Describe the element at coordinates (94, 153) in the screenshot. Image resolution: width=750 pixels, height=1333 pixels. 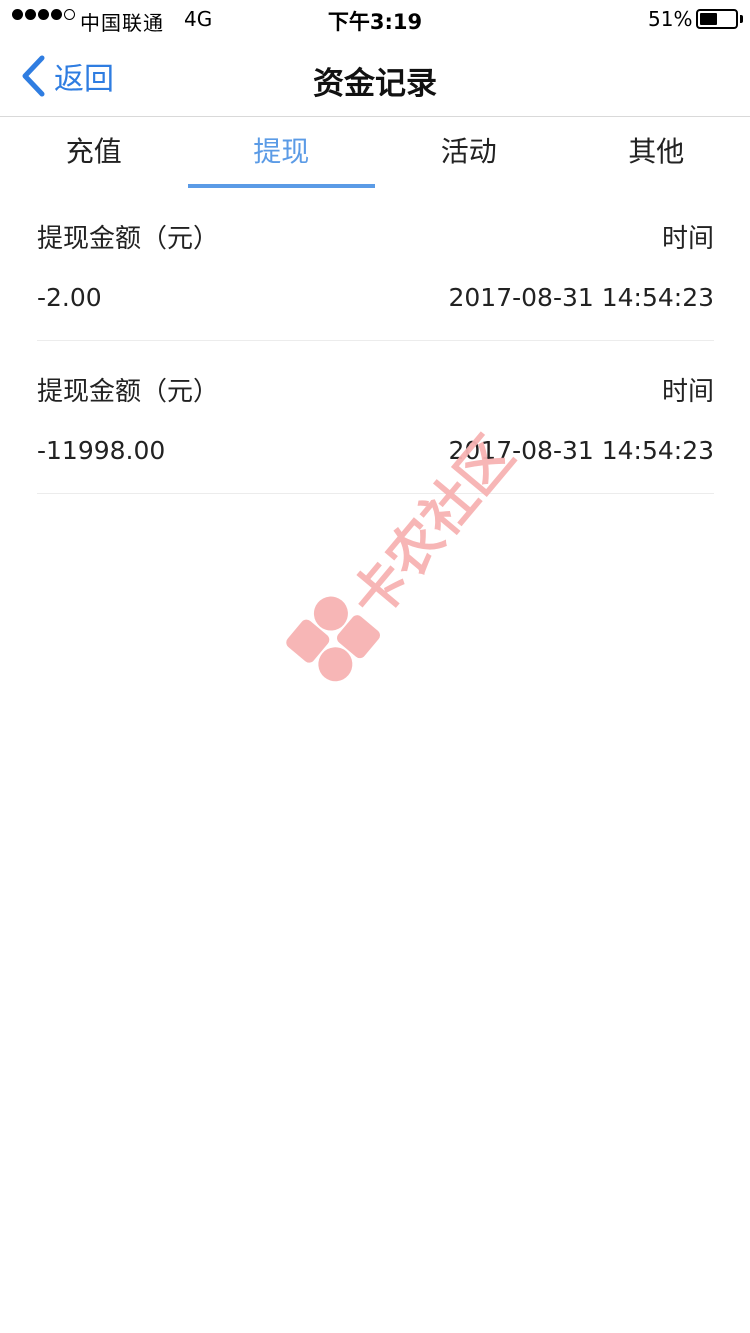
I see `tab-recharge: 充值` at that location.